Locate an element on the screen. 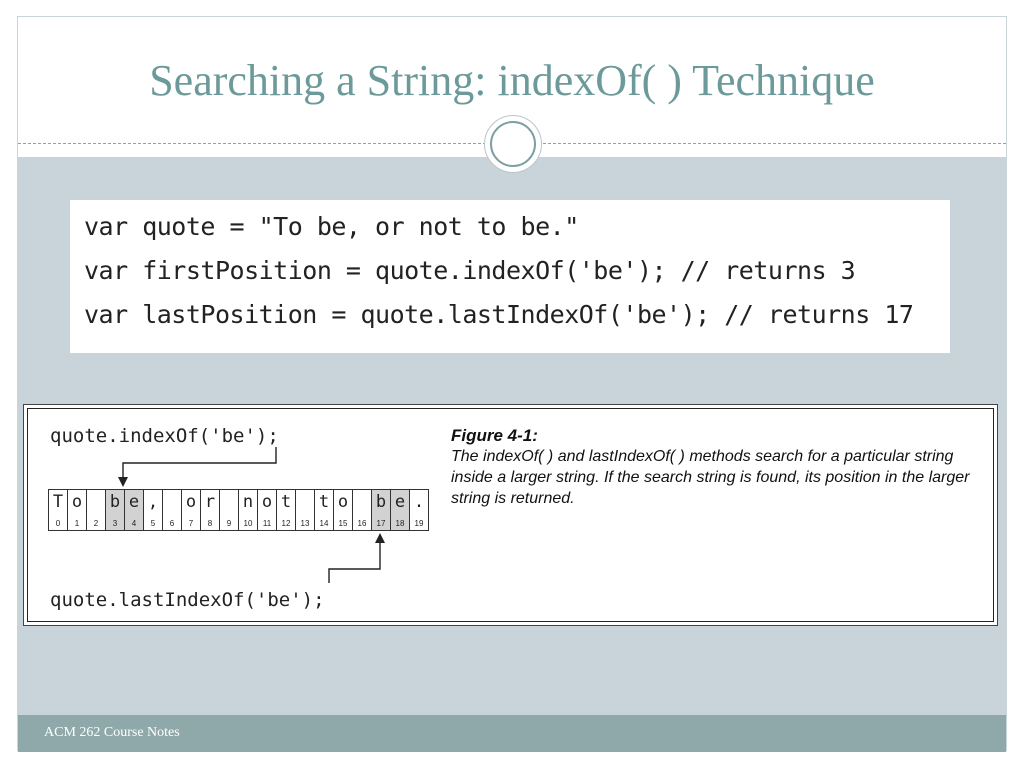 This screenshot has width=1024, height=768. cell-index: 13 is located at coordinates (305, 523).